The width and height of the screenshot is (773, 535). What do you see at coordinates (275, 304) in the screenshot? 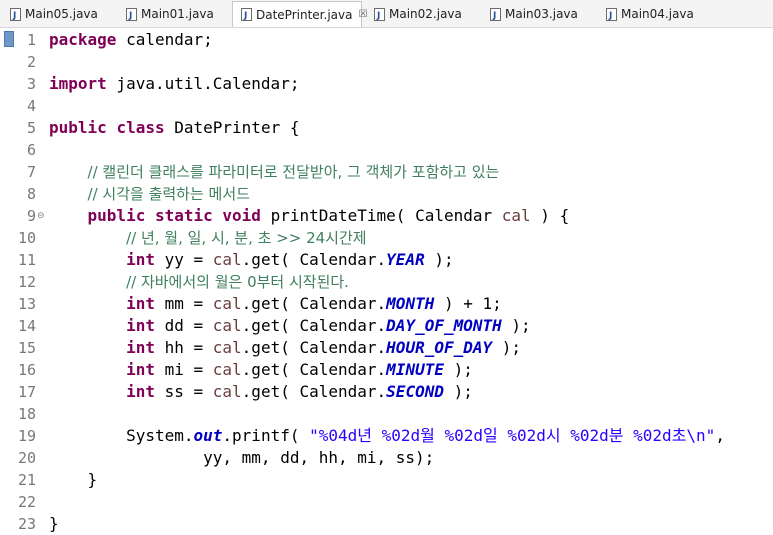
I see `code-text: int mm = cal.get( Calendar.MONTH ) + 1;` at bounding box center [275, 304].